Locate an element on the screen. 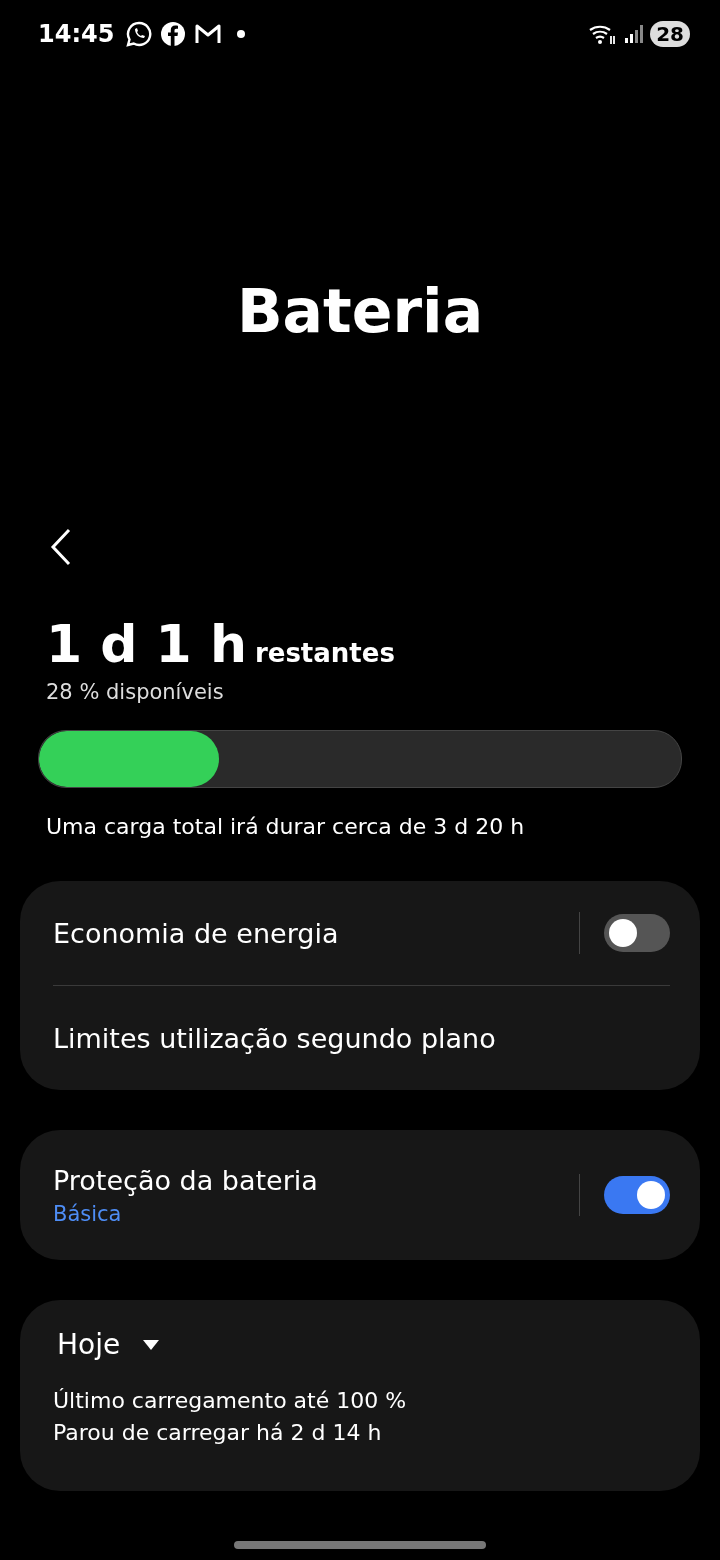  mail-icon is located at coordinates (208, 34).